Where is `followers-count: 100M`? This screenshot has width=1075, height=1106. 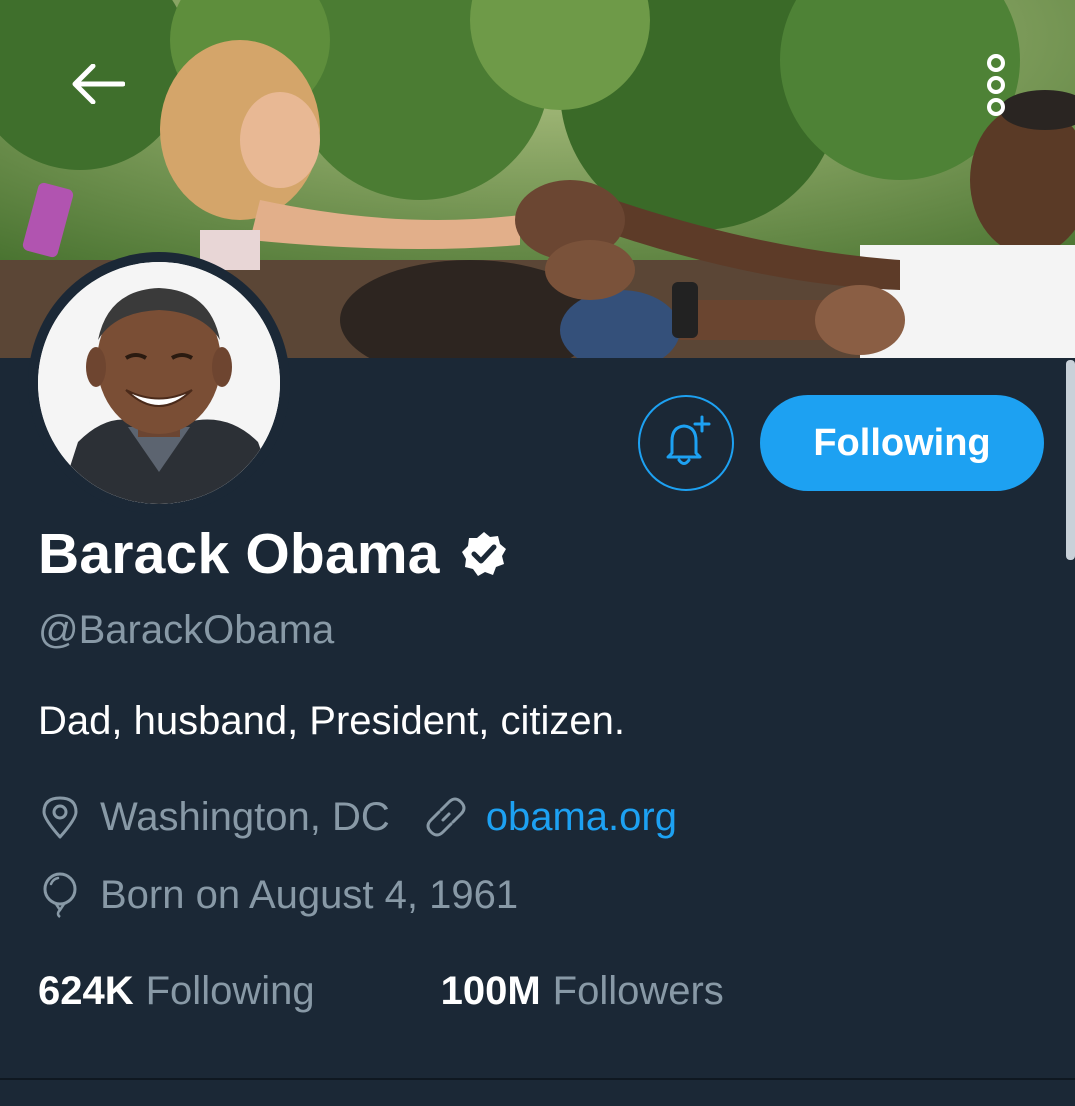
followers-count: 100M is located at coordinates (490, 990).